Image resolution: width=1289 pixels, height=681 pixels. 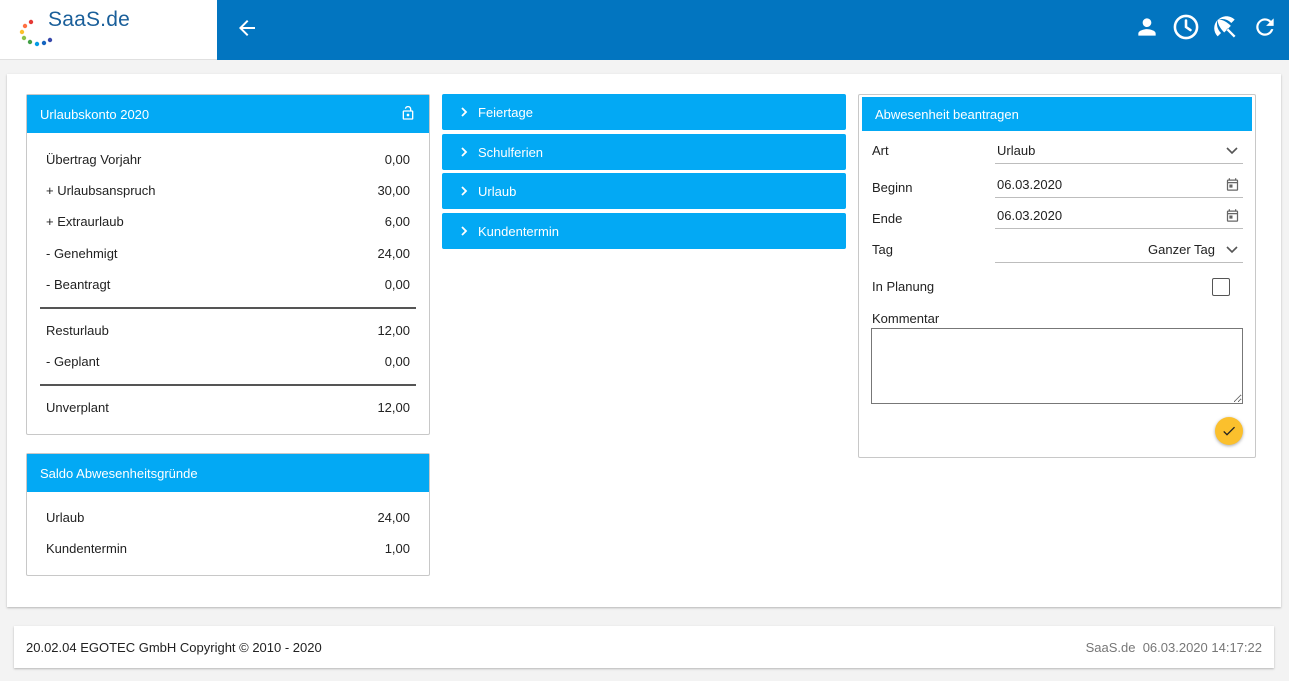 I want to click on konto-row-uebertrag: Übertrag Vorjahr 0,00, so click(x=228, y=159).